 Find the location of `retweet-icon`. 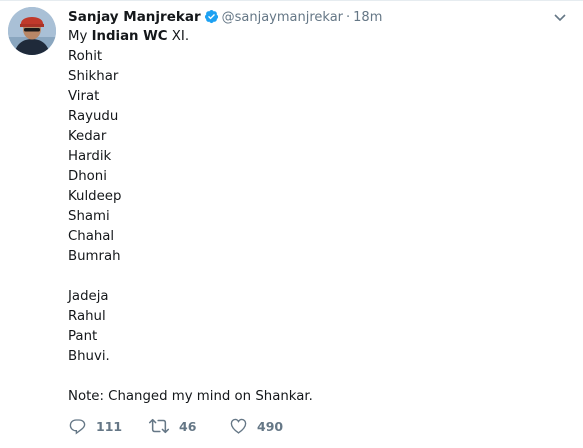

retweet-icon is located at coordinates (159, 426).